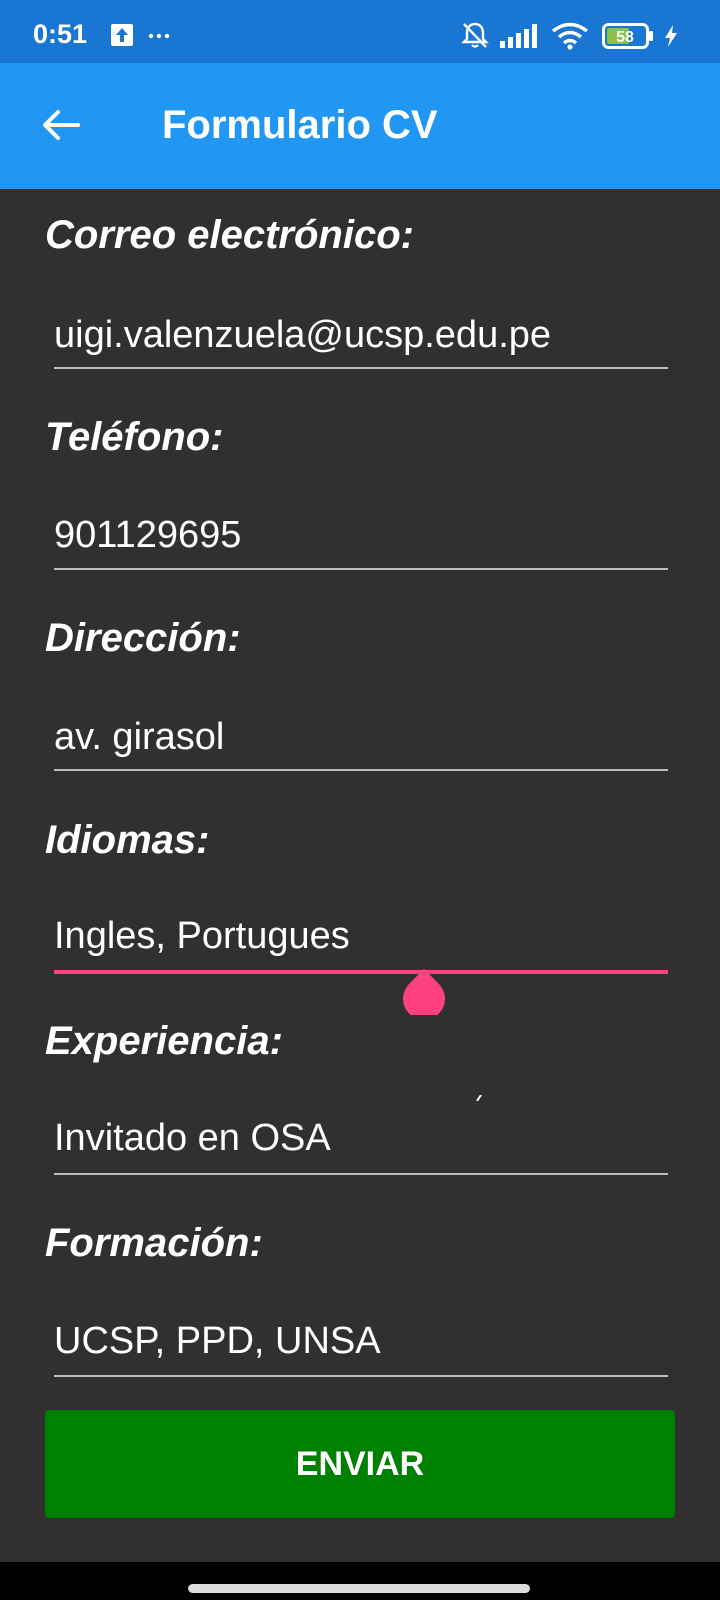  I want to click on education-field: UCSP, PPD, UNSA, so click(361, 1341).